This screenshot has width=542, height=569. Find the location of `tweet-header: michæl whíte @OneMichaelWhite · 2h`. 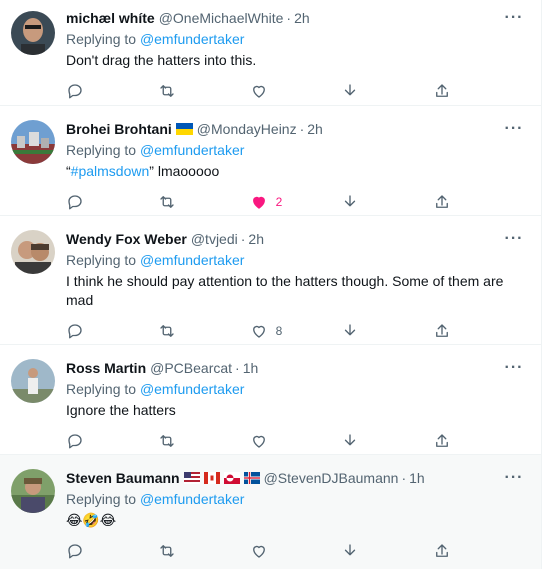

tweet-header: michæl whíte @OneMichaelWhite · 2h is located at coordinates (295, 18).